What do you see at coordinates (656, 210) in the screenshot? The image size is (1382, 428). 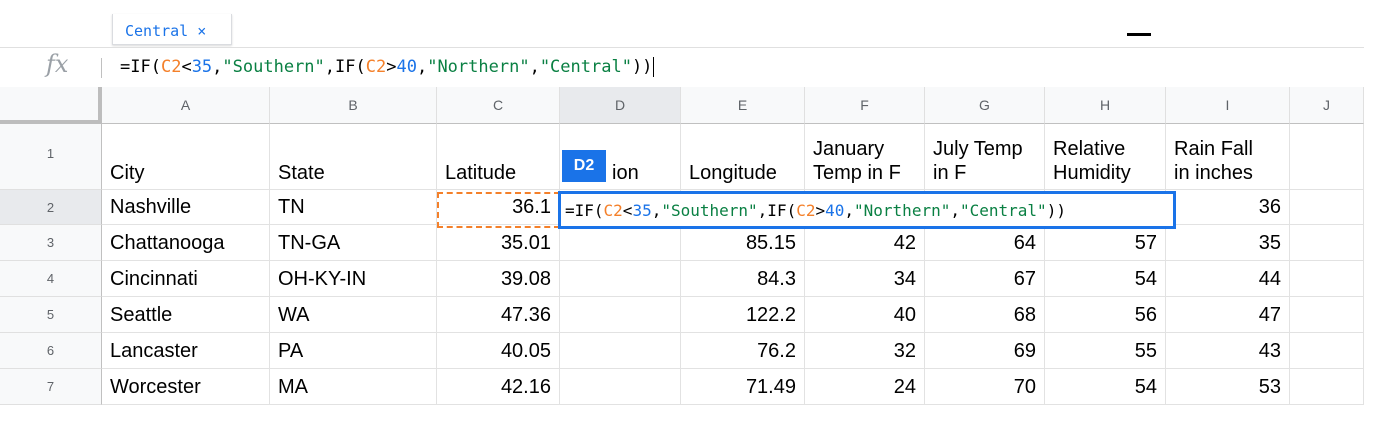 I see `editor-token: ,` at bounding box center [656, 210].